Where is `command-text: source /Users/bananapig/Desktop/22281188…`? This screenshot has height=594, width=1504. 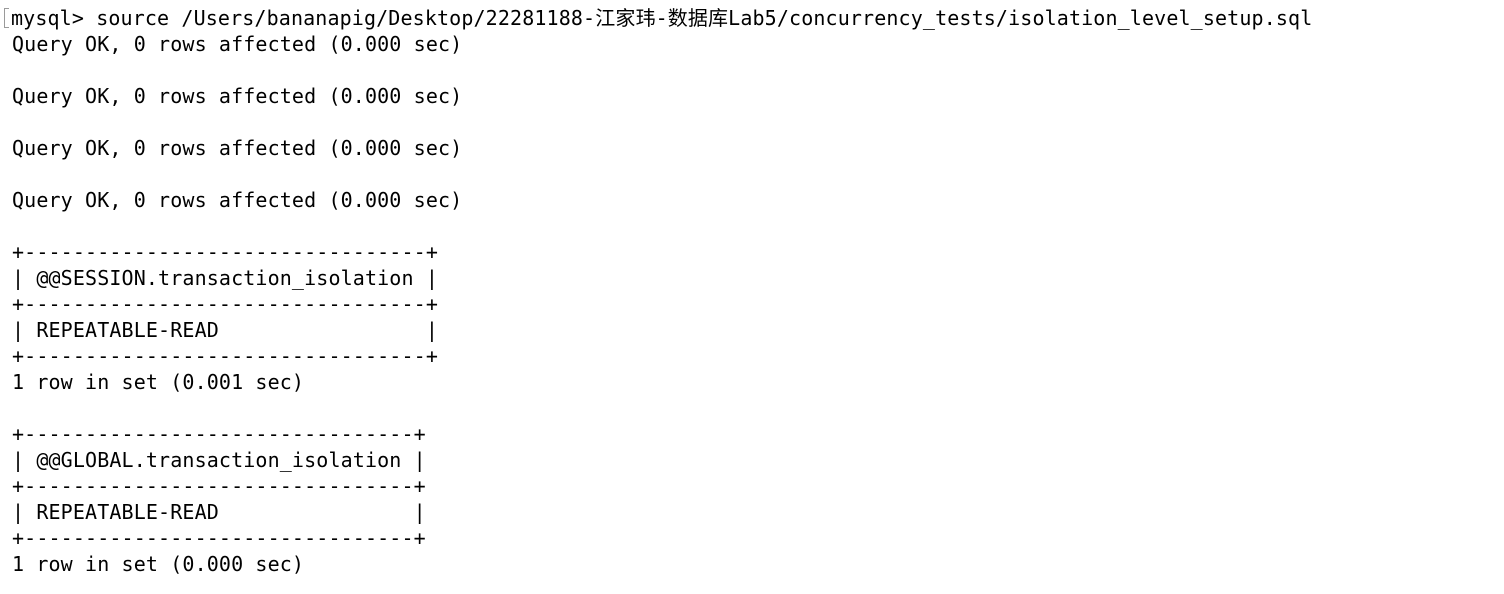 command-text: source /Users/bananapig/Desktop/22281188… is located at coordinates (704, 18).